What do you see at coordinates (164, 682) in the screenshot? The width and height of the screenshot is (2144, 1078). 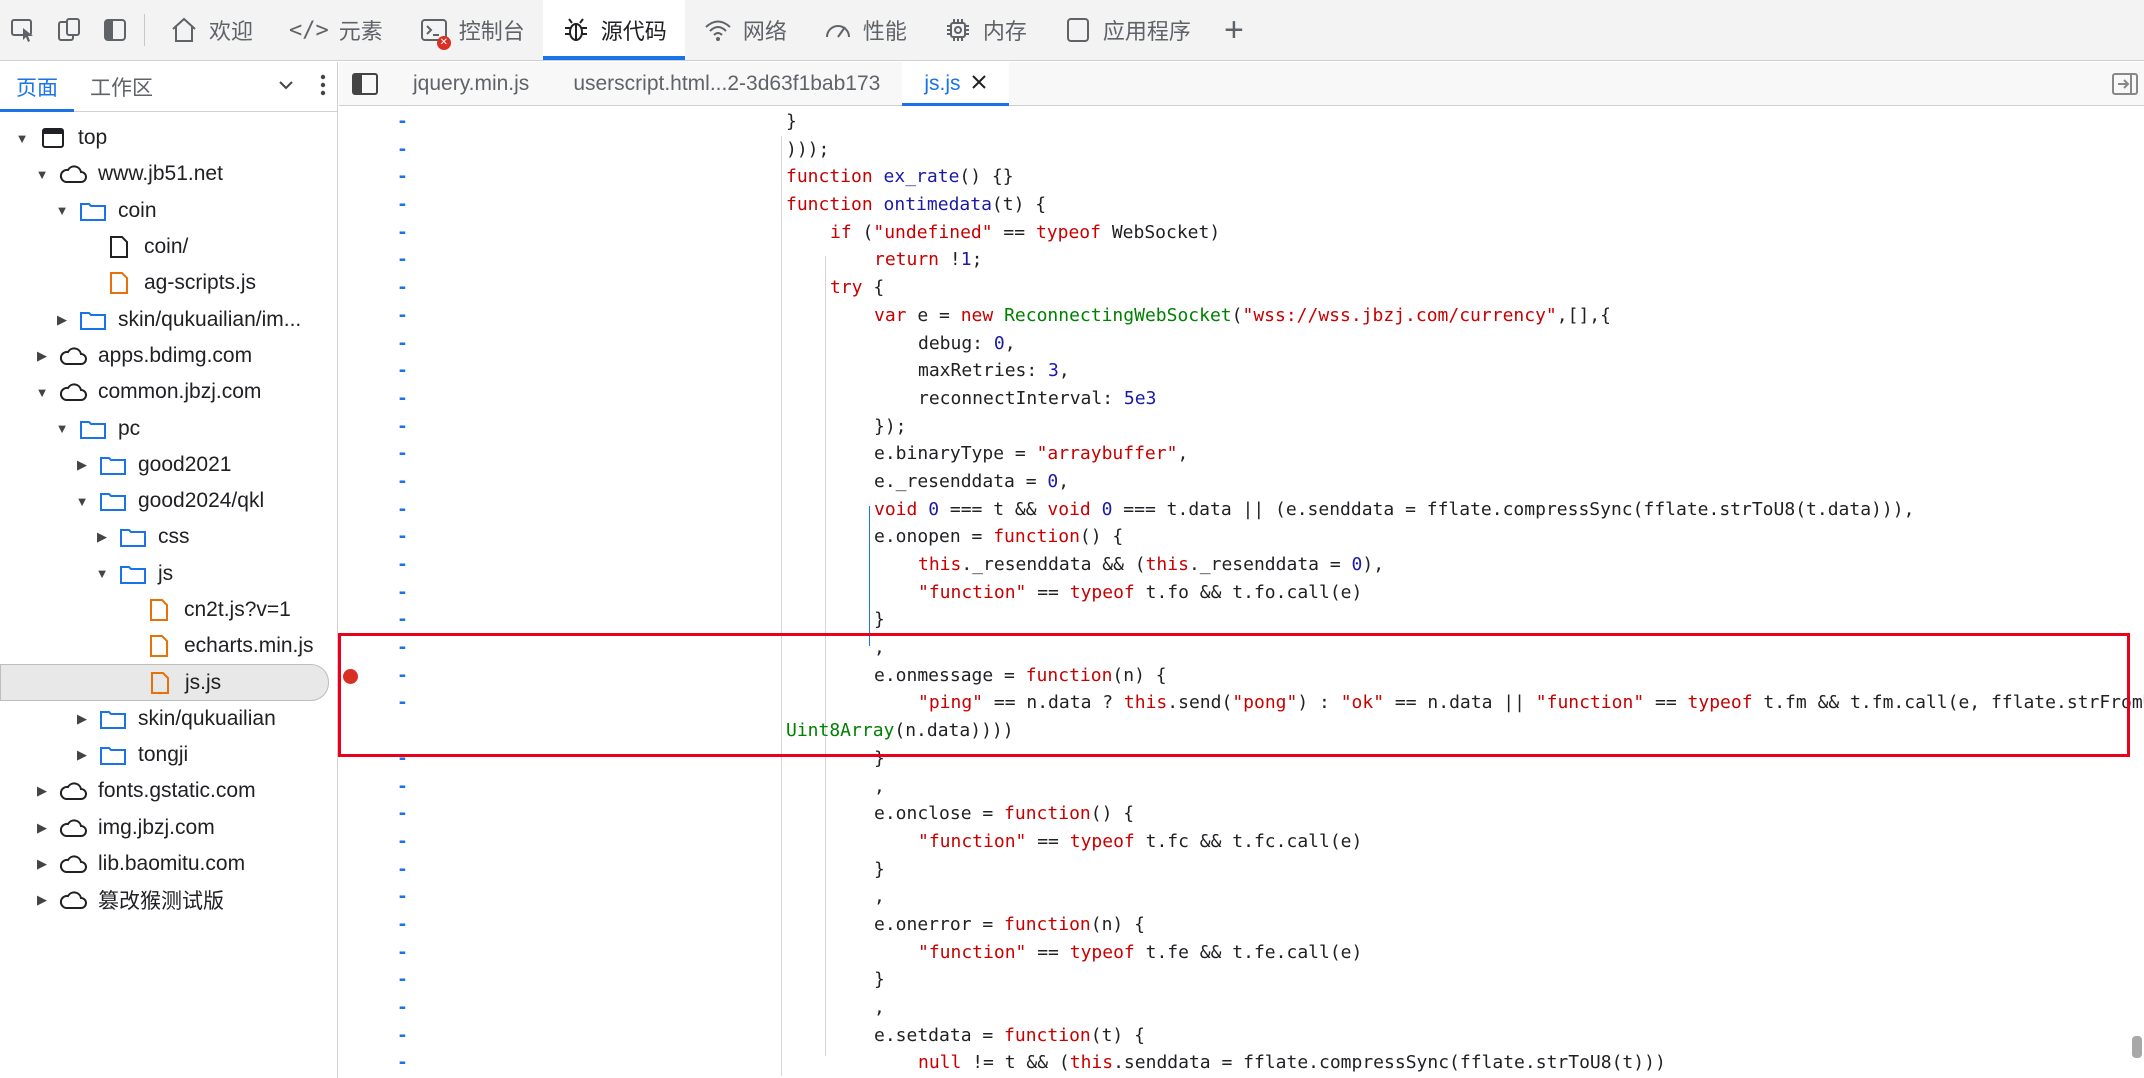 I see `tree-item-file-selected: ▶ js.js` at bounding box center [164, 682].